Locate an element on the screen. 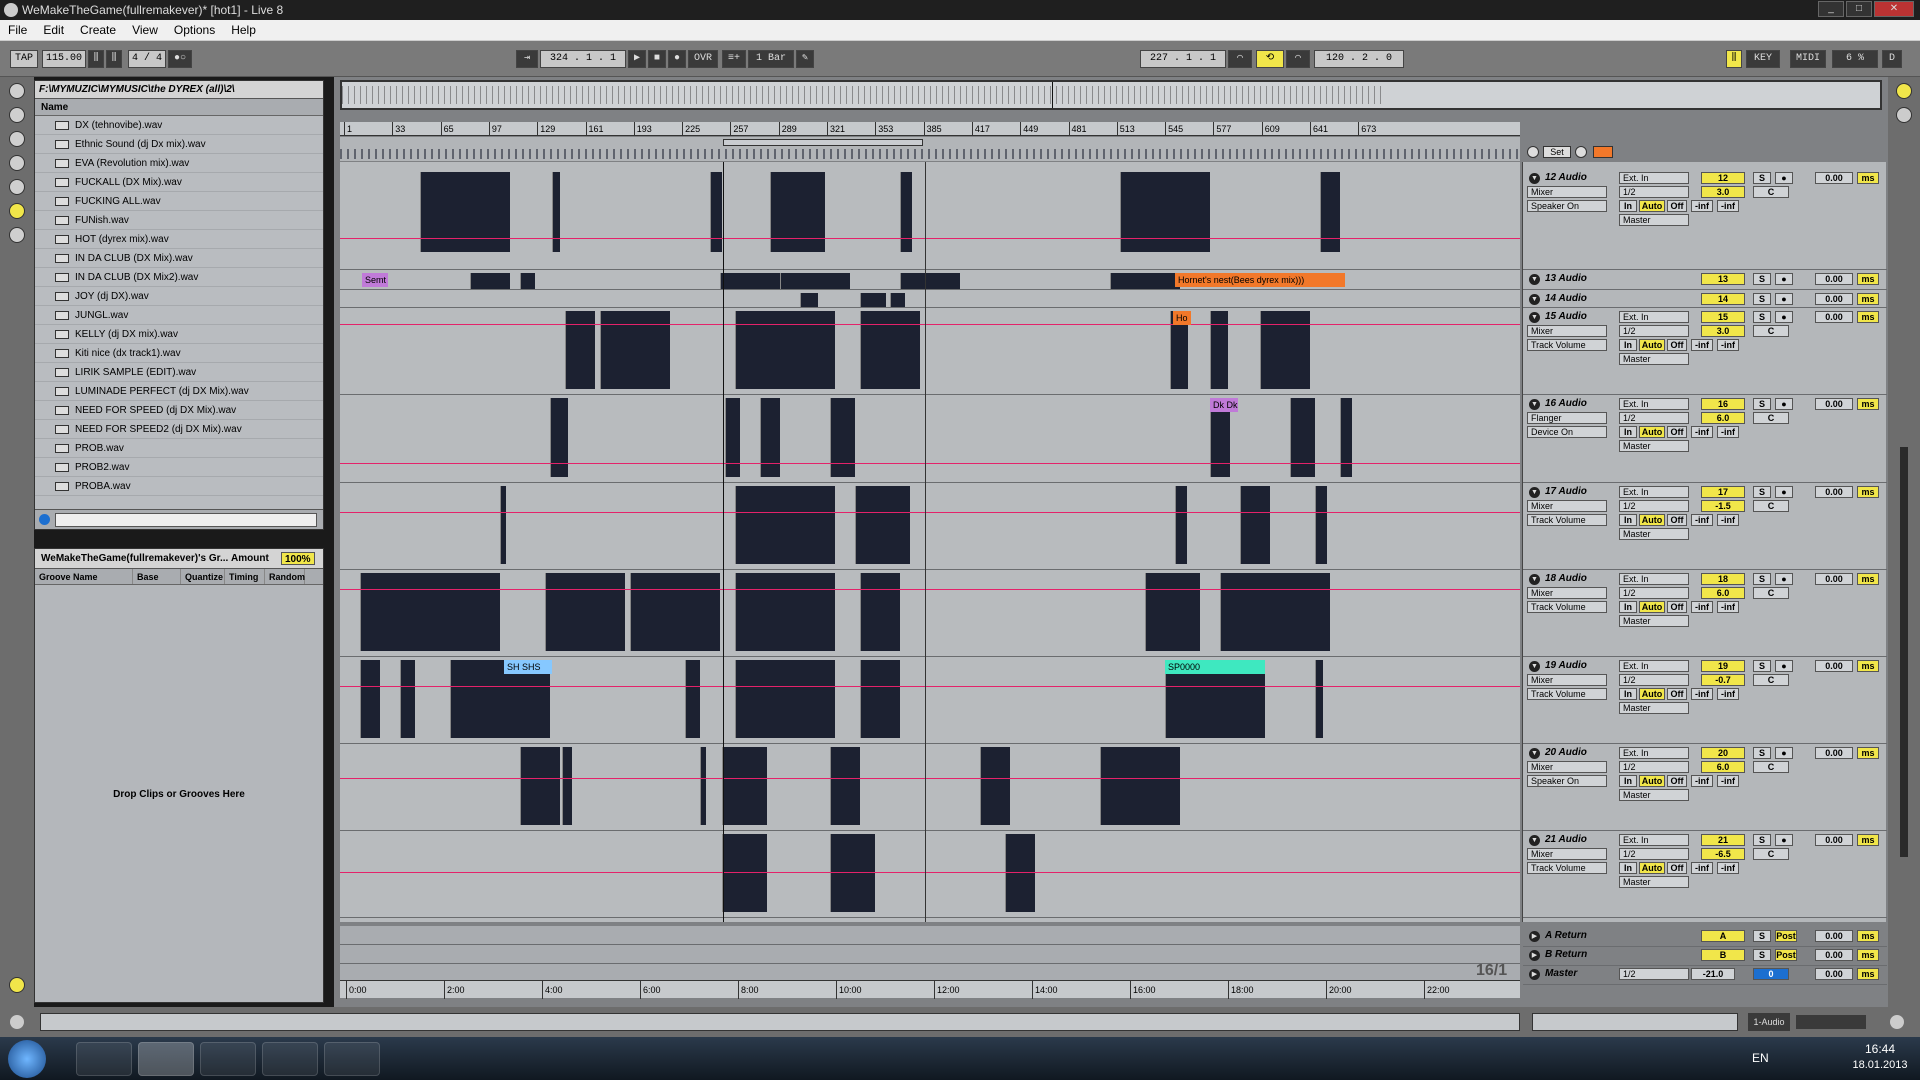 This screenshot has width=1920, height=1080. stop-button: ■ is located at coordinates (657, 59).